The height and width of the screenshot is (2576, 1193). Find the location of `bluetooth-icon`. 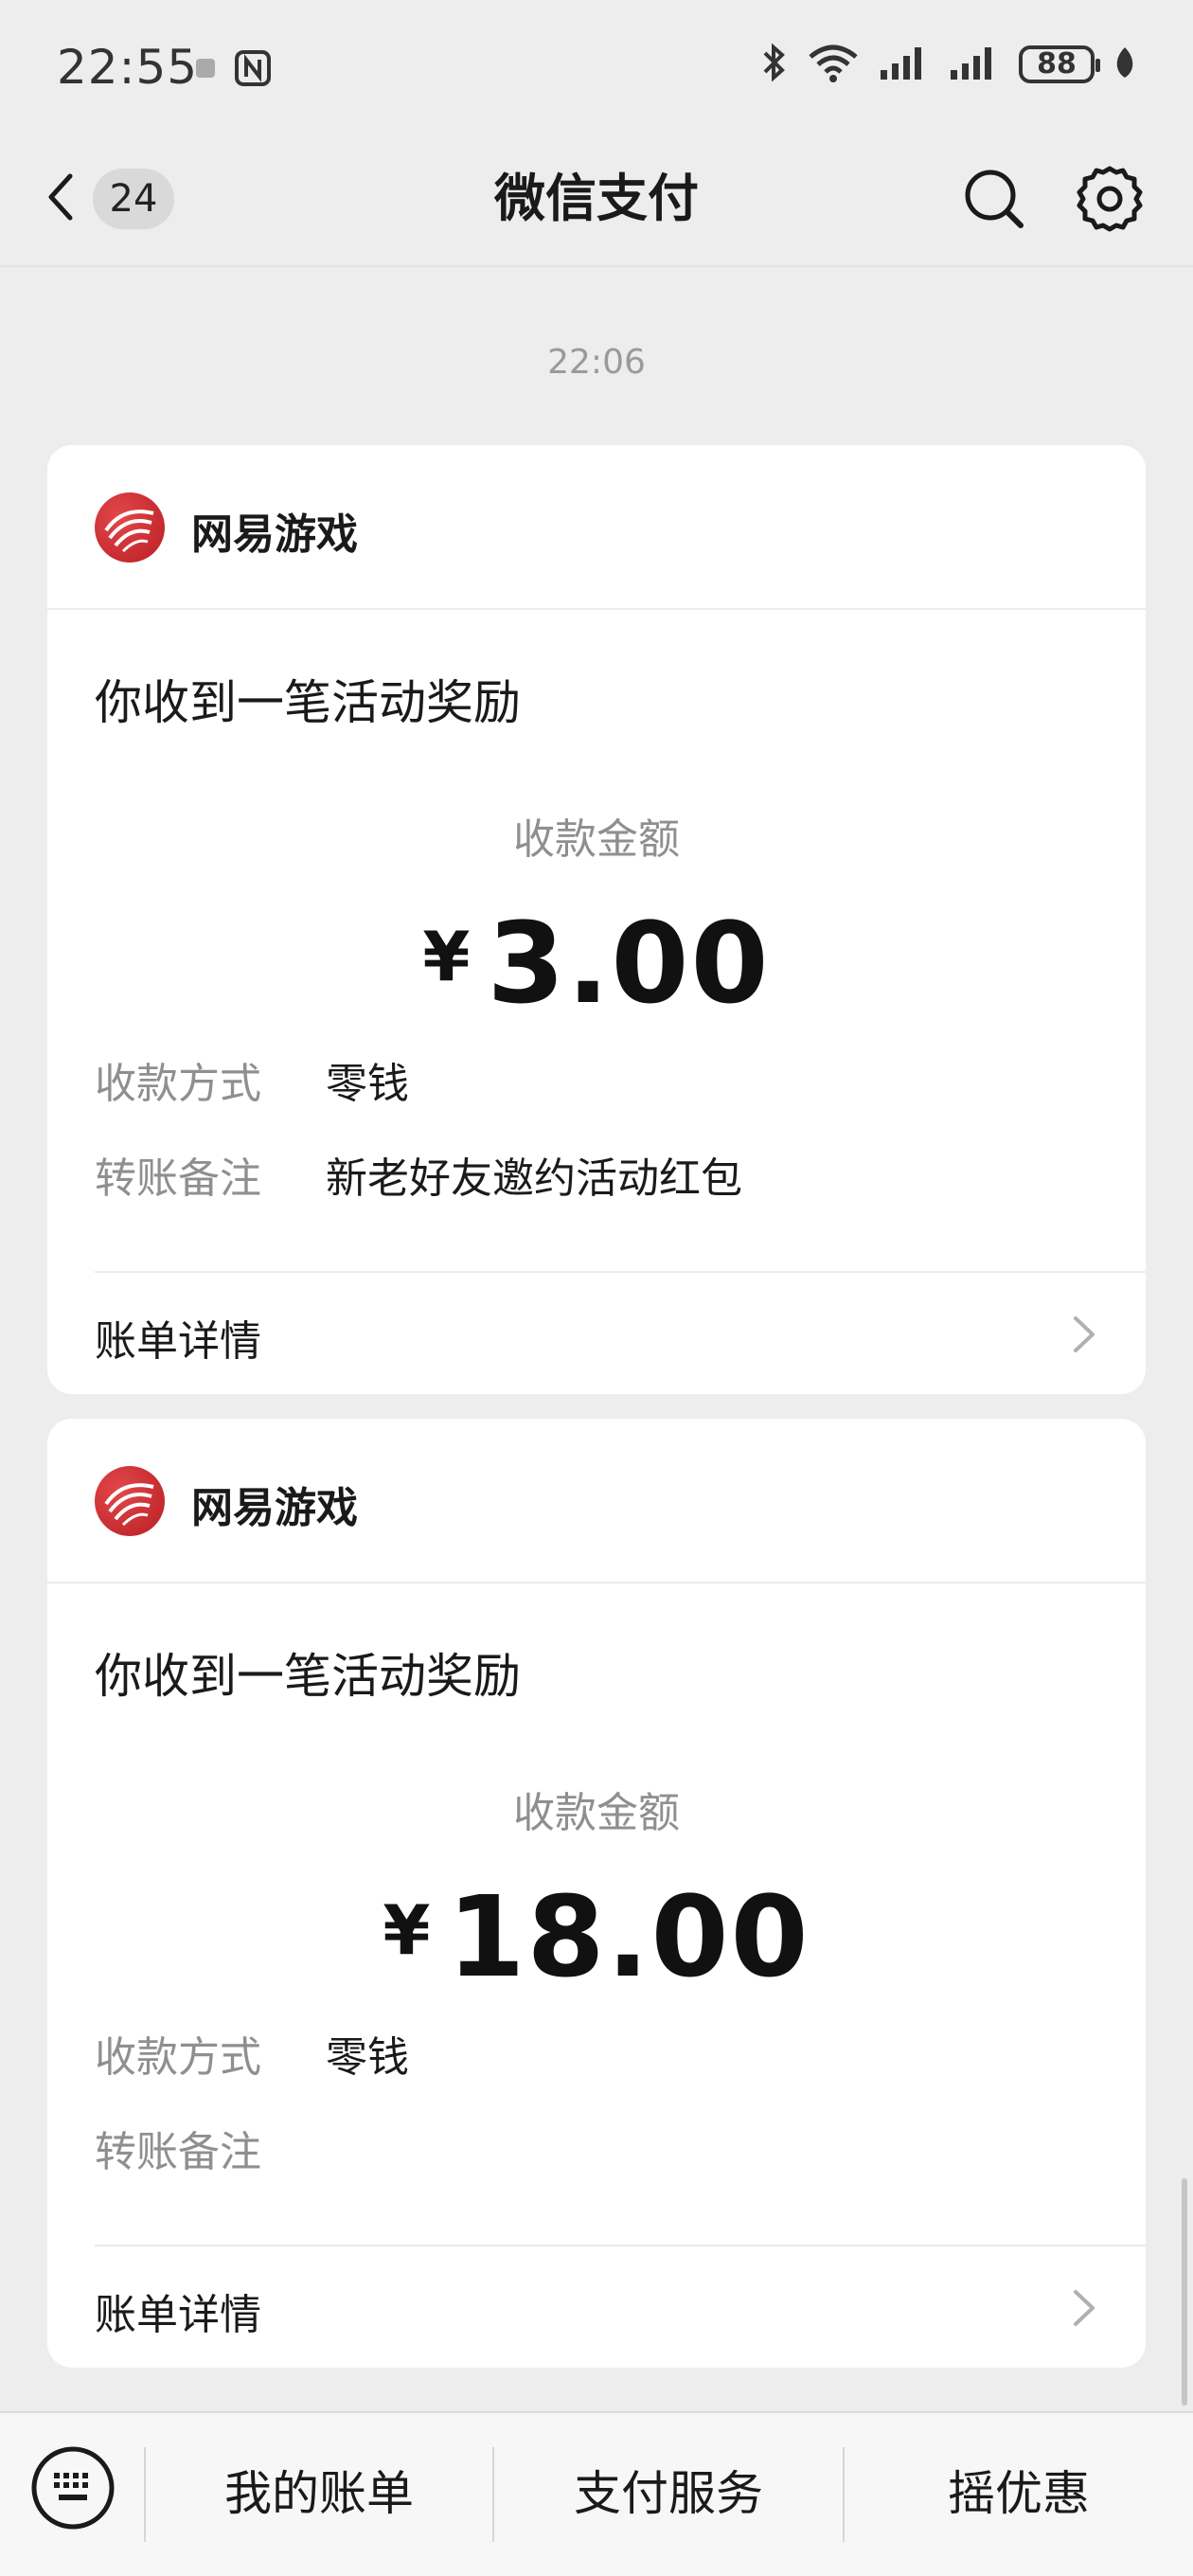

bluetooth-icon is located at coordinates (774, 64).